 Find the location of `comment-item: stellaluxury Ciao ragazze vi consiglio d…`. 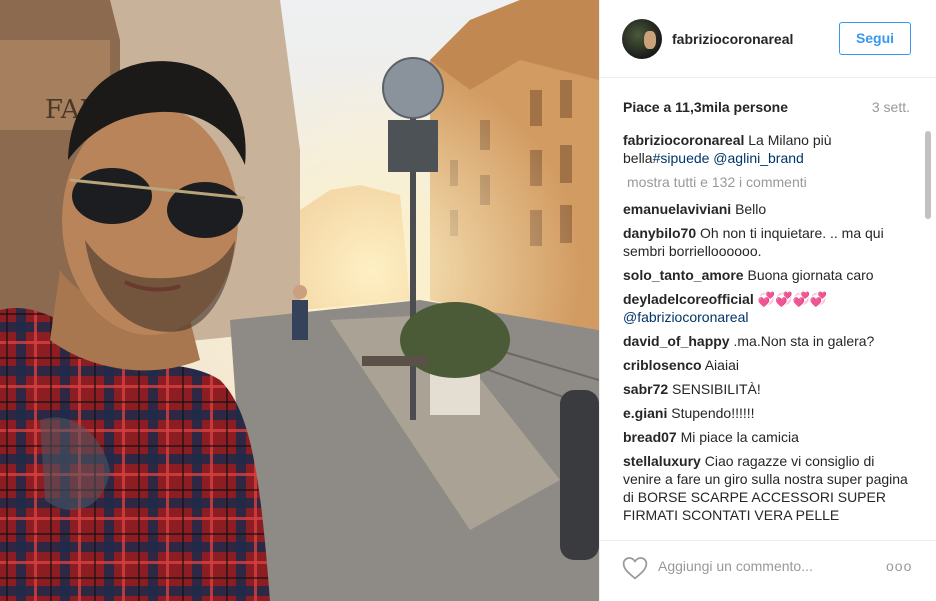

comment-item: stellaluxury Ciao ragazze vi consiglio d… is located at coordinates (768, 488).